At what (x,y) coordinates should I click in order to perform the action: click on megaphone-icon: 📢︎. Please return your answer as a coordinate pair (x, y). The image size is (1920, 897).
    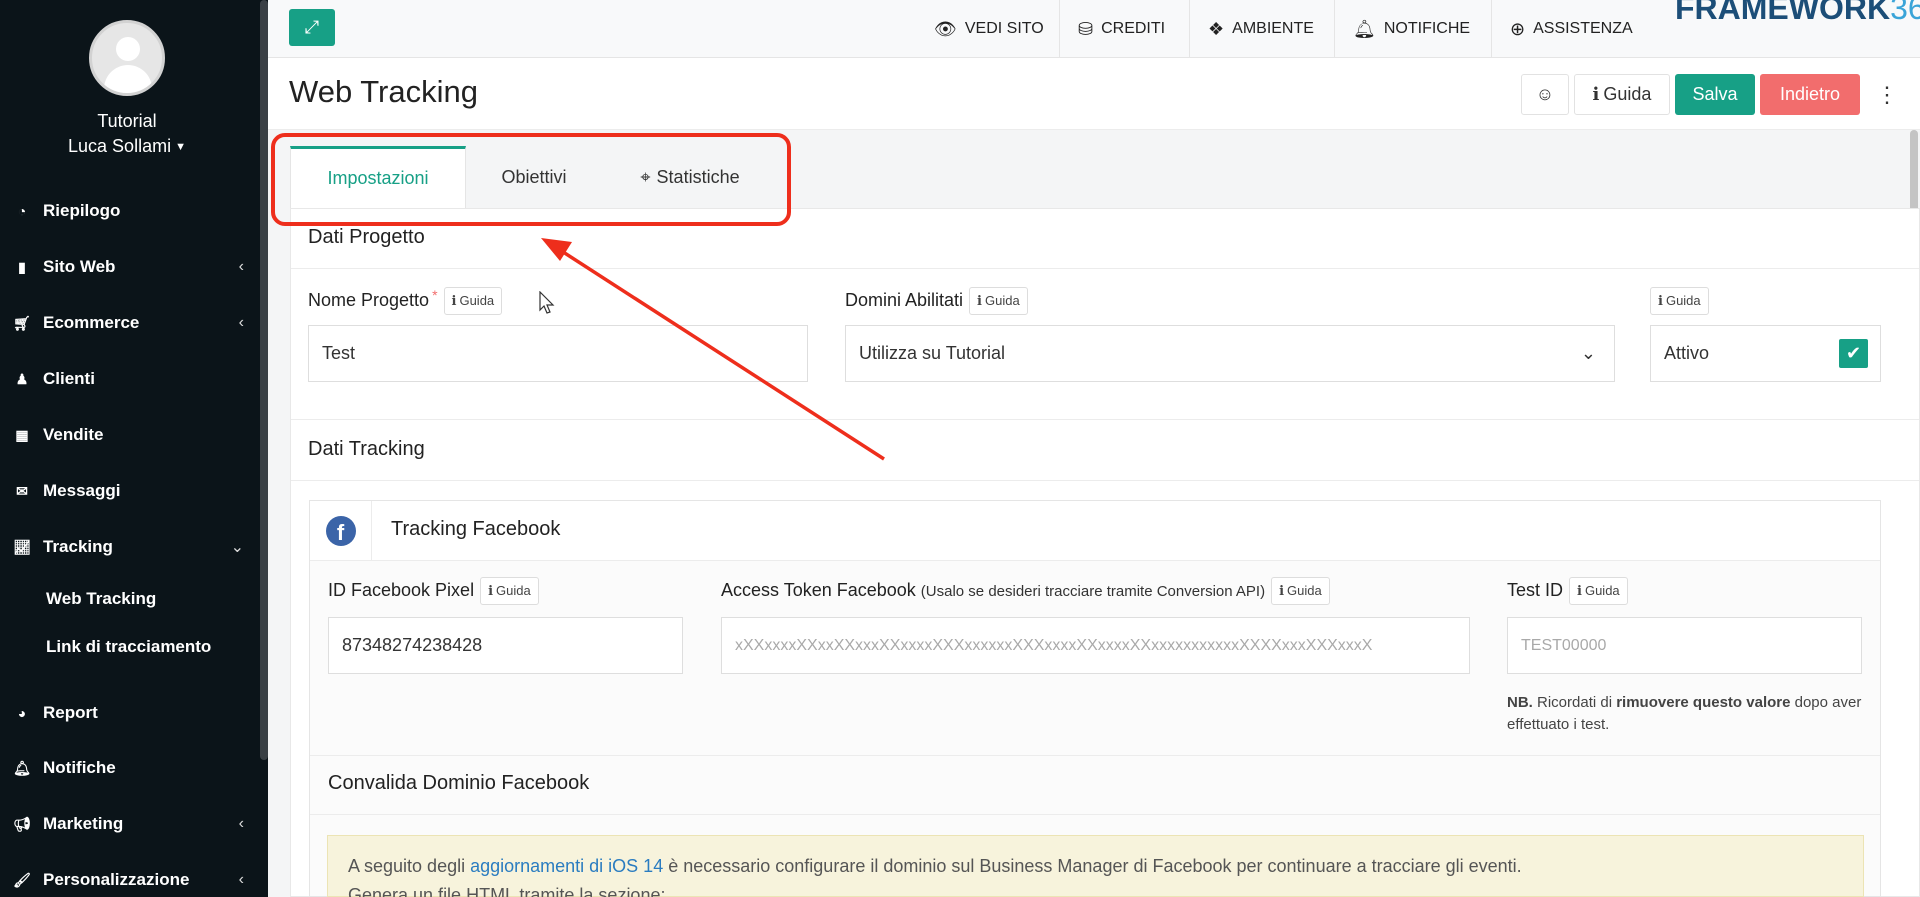
    Looking at the image, I should click on (22, 823).